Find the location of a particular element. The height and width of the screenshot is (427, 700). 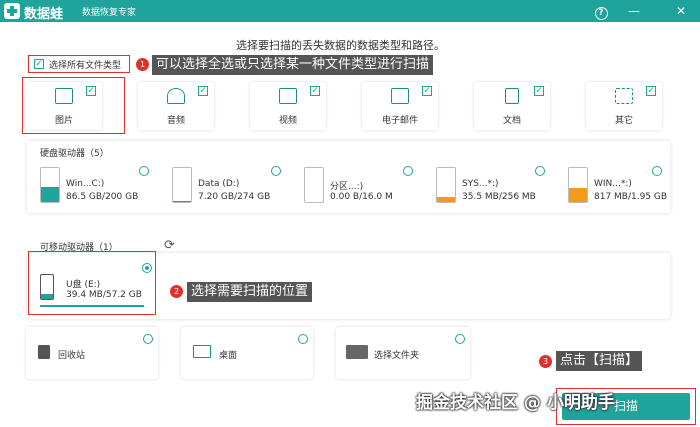

annotation-badge-3: 3 is located at coordinates (545, 361).